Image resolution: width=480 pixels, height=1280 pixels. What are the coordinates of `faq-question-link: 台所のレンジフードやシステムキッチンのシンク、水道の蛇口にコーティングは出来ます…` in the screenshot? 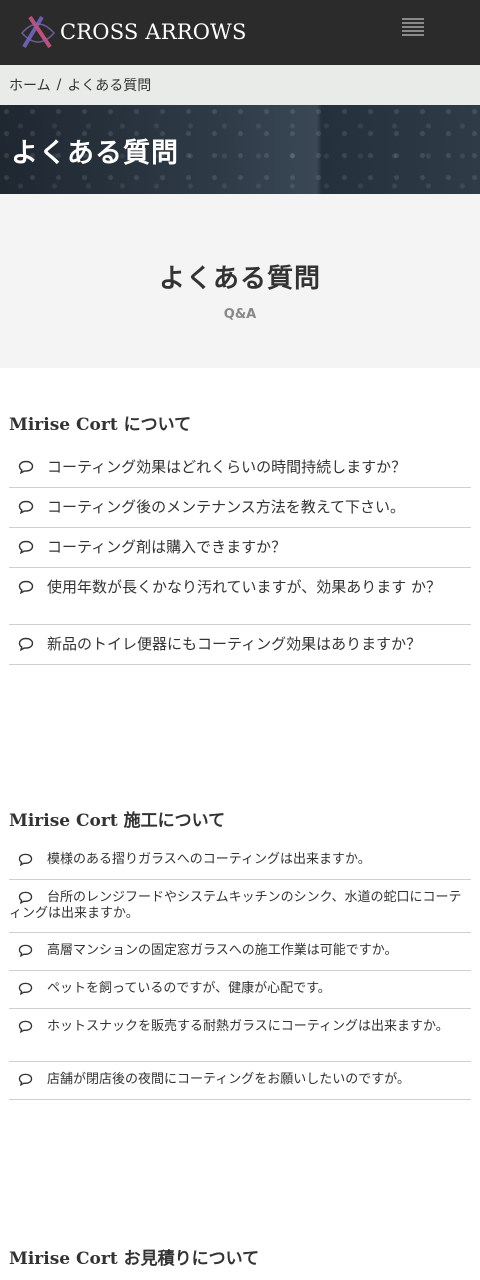 It's located at (240, 906).